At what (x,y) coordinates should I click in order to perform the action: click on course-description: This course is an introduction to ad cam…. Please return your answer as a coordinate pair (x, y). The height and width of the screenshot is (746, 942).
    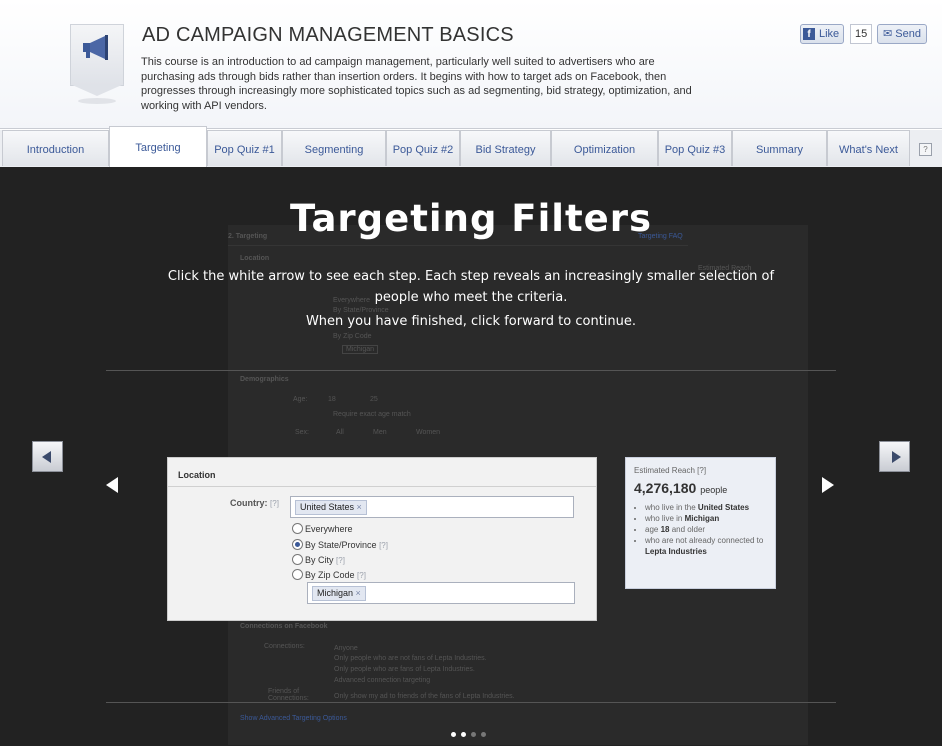
    Looking at the image, I should click on (416, 84).